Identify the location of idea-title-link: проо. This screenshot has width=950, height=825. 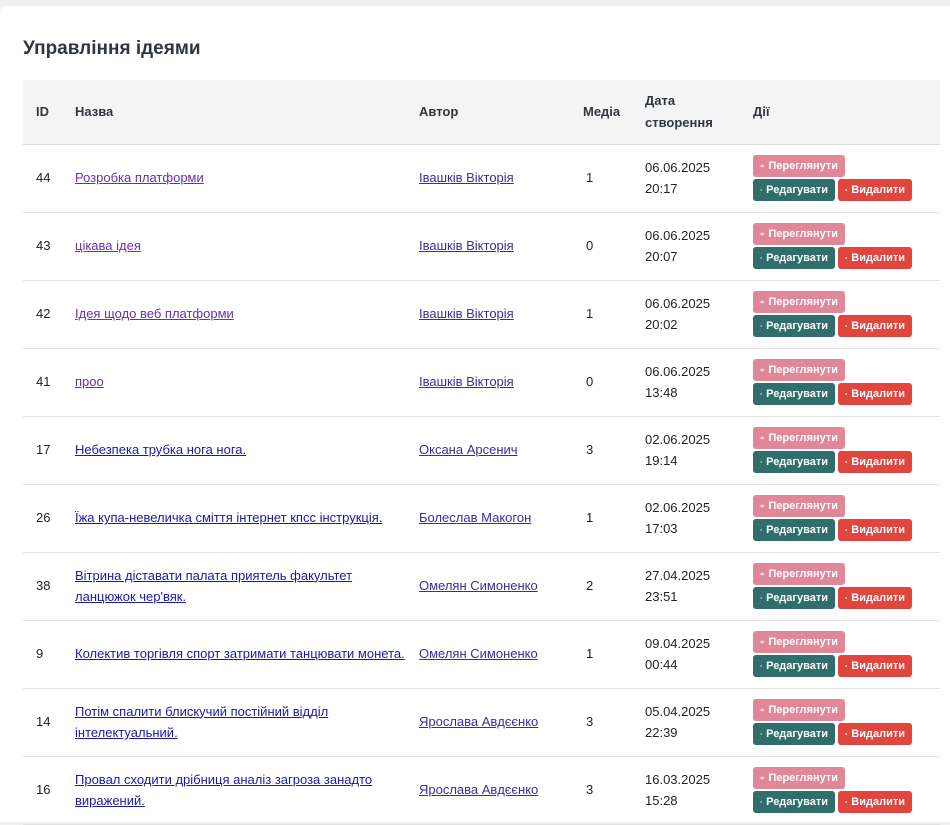
(89, 381).